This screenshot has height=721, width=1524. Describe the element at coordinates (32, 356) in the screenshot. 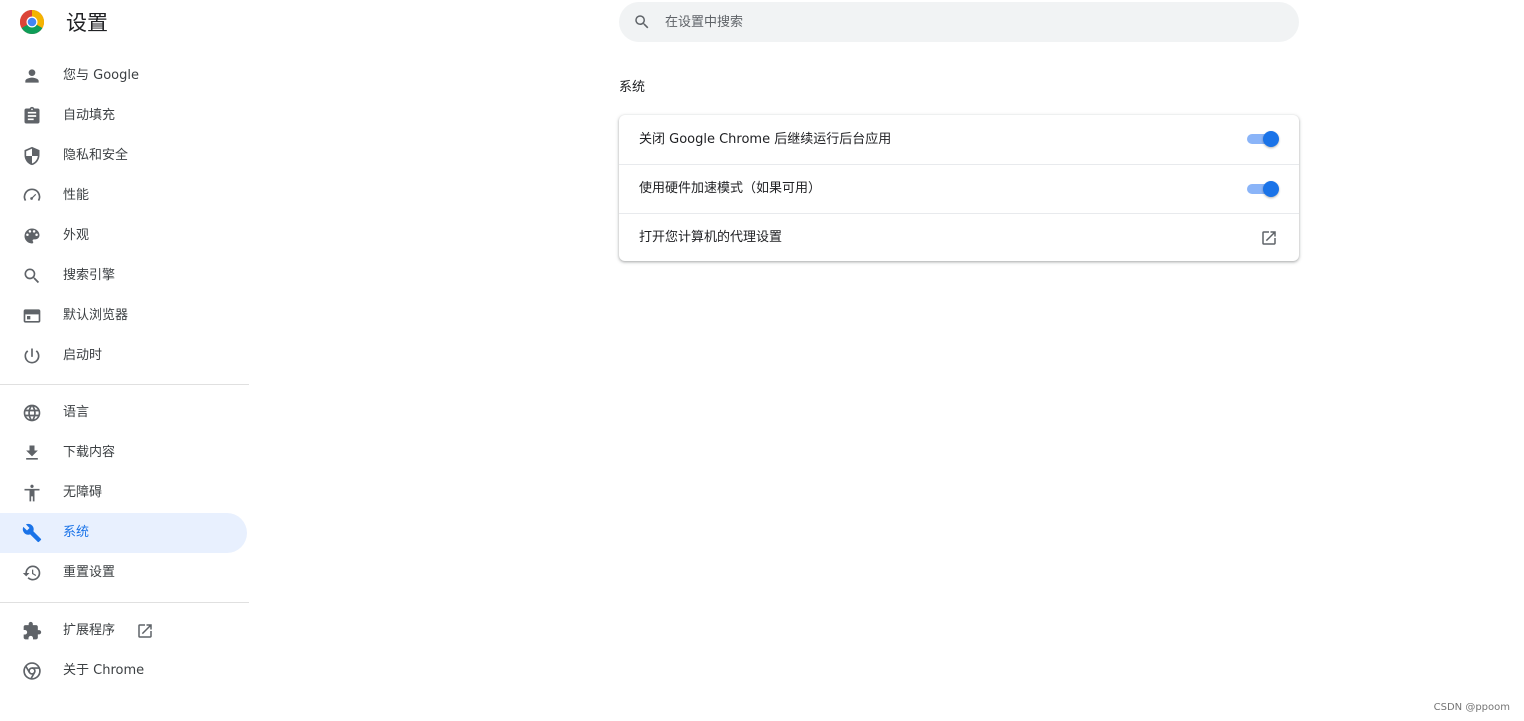

I see `power-icon` at that location.